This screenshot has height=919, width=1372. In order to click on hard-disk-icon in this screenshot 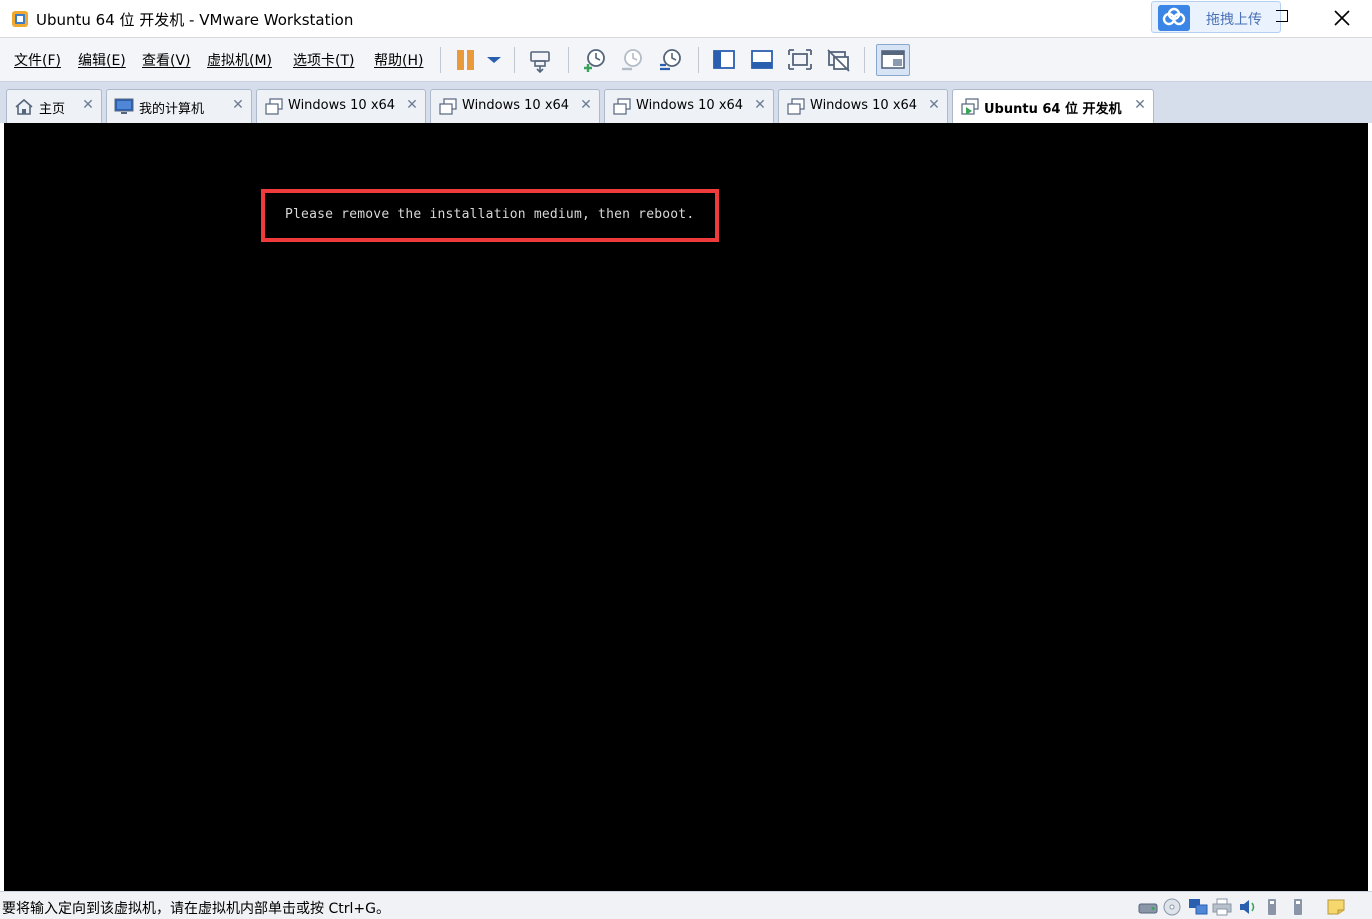, I will do `click(1148, 908)`.